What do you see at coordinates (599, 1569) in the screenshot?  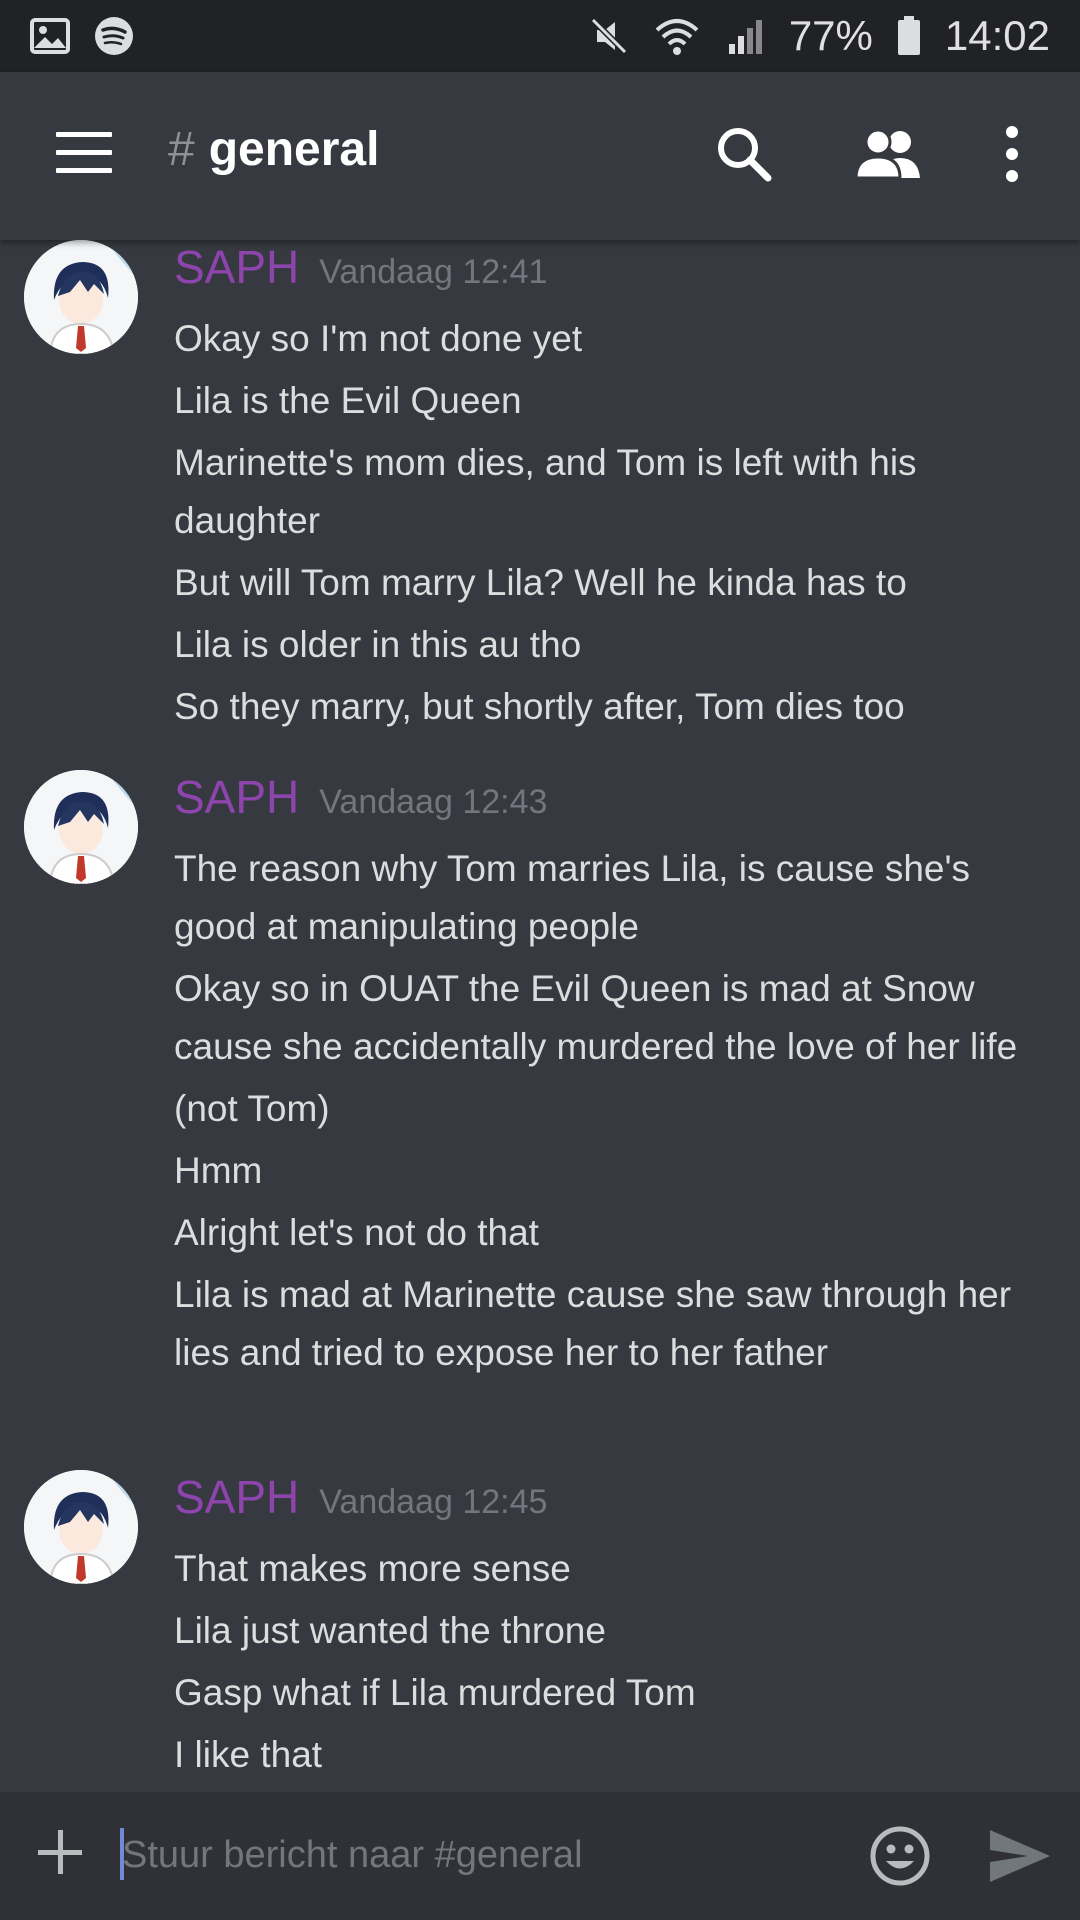 I see `message-text: That makes more sense` at bounding box center [599, 1569].